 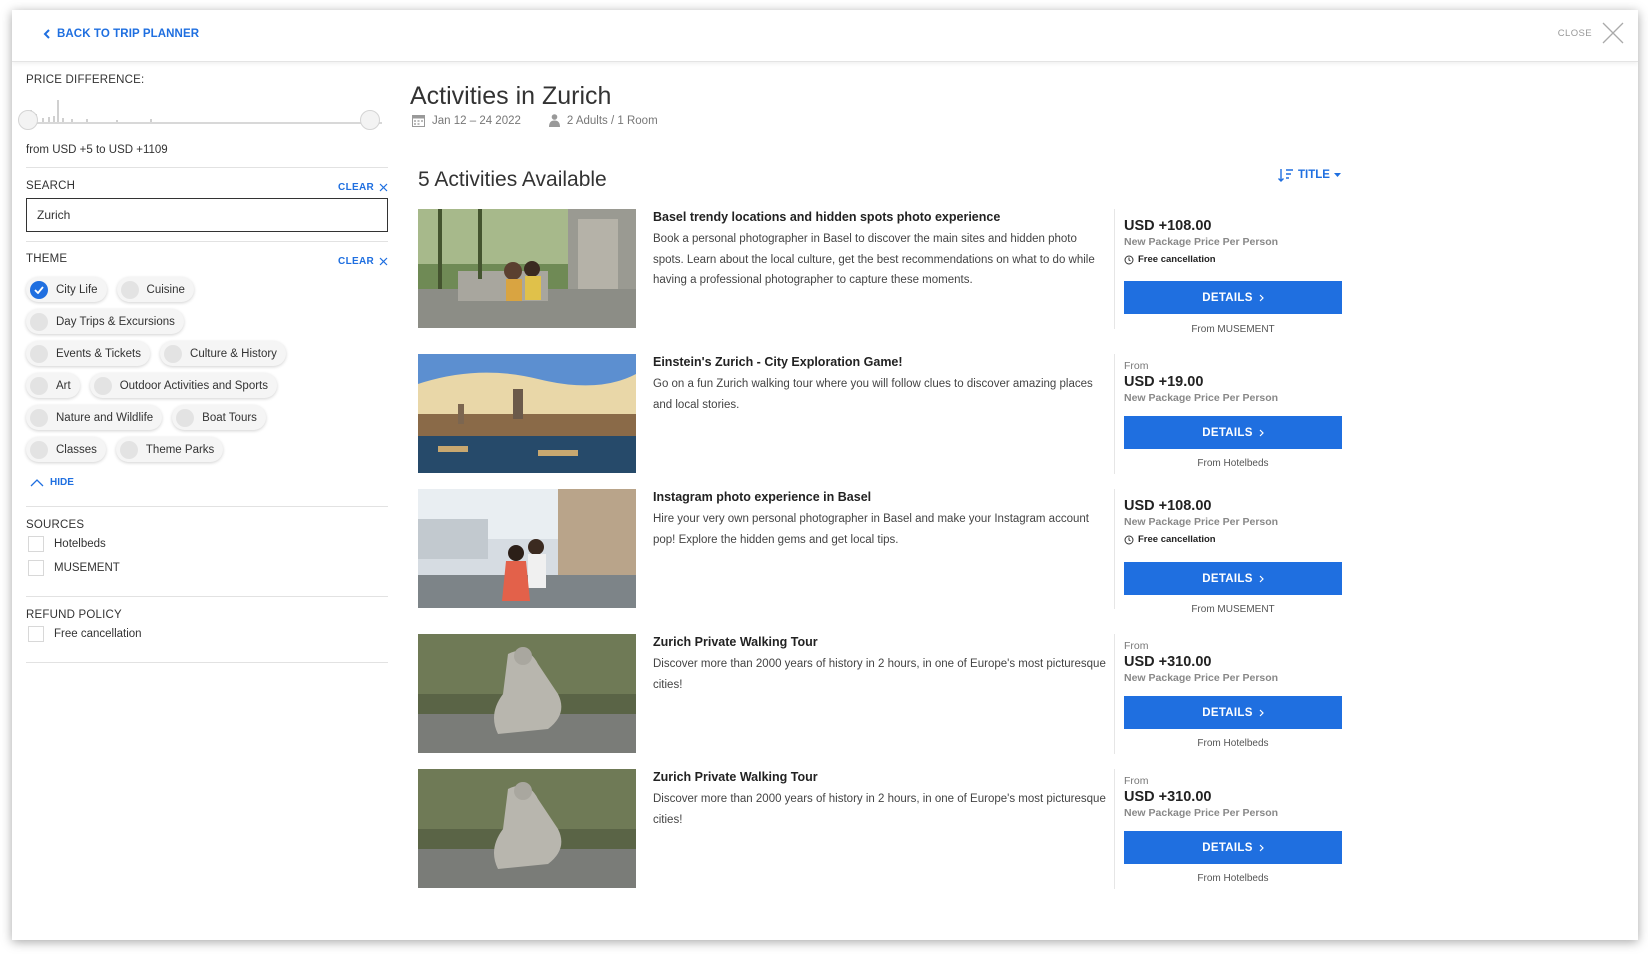 What do you see at coordinates (98, 634) in the screenshot?
I see `refund-option-label: Free cancellation` at bounding box center [98, 634].